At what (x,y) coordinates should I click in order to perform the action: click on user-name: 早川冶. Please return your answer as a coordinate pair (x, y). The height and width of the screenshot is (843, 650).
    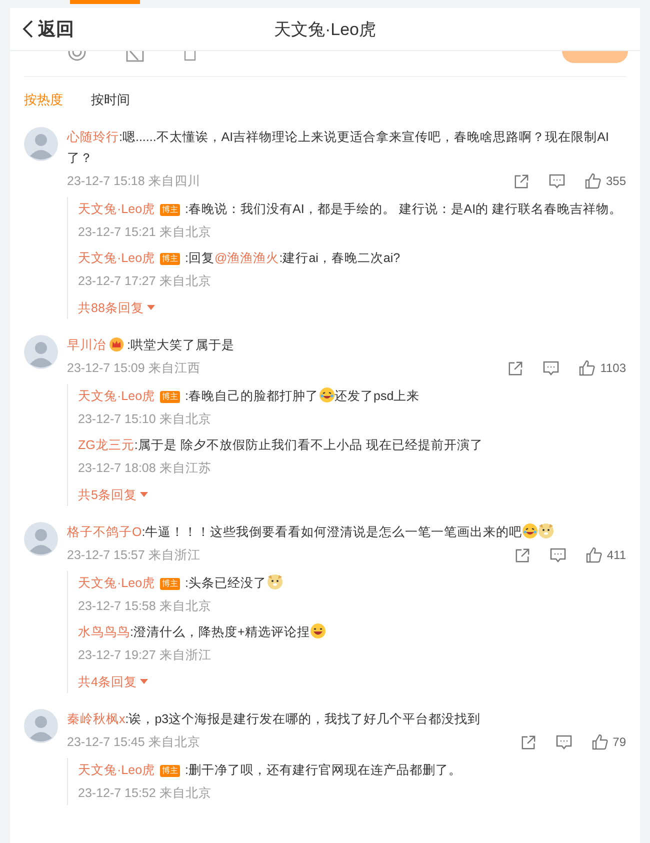
    Looking at the image, I should click on (86, 345).